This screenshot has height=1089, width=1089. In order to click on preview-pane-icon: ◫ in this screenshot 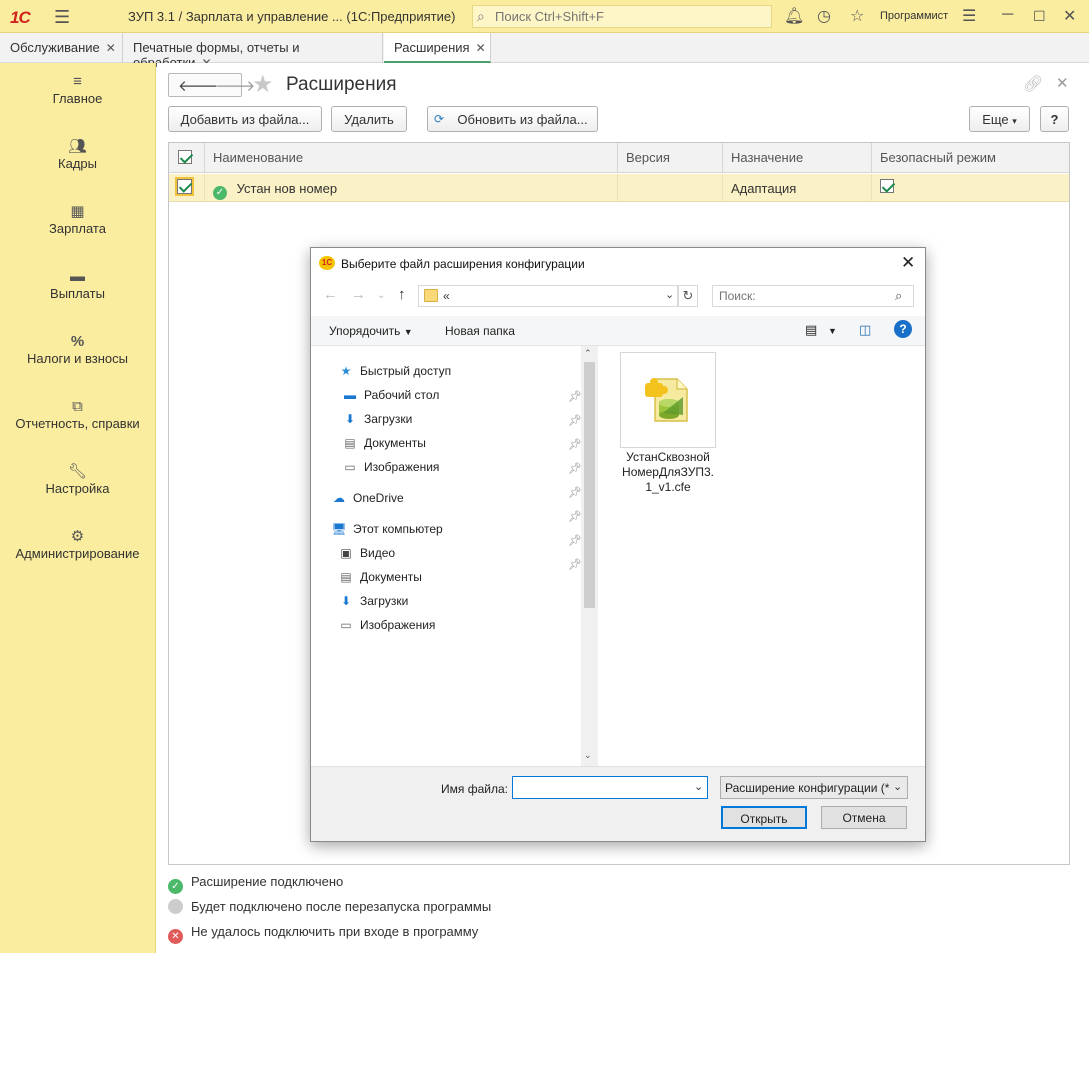, I will do `click(865, 330)`.